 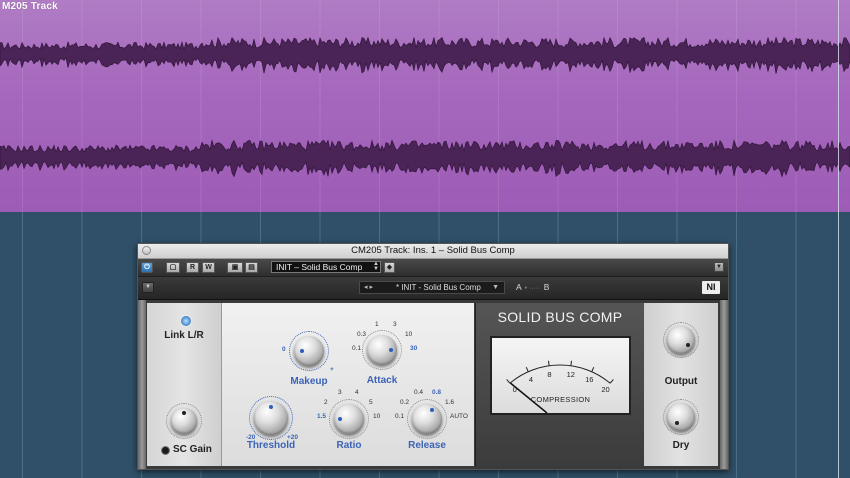 What do you see at coordinates (192, 449) in the screenshot?
I see `sc-gain-label: SC Gain` at bounding box center [192, 449].